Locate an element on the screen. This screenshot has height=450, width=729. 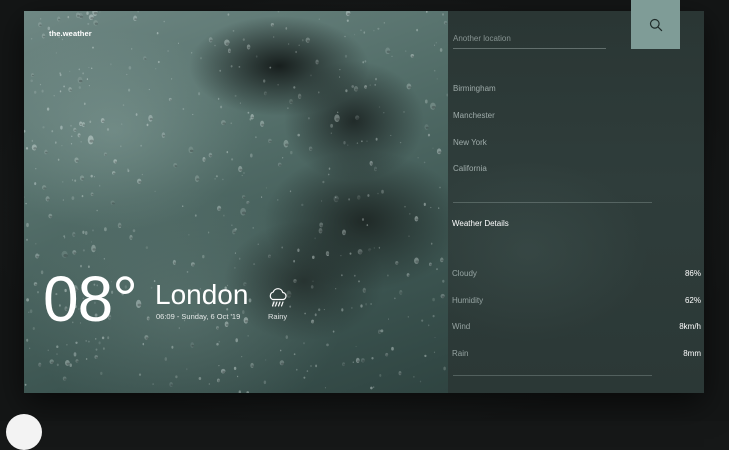
detail-label-humidity: Humidity is located at coordinates (468, 300).